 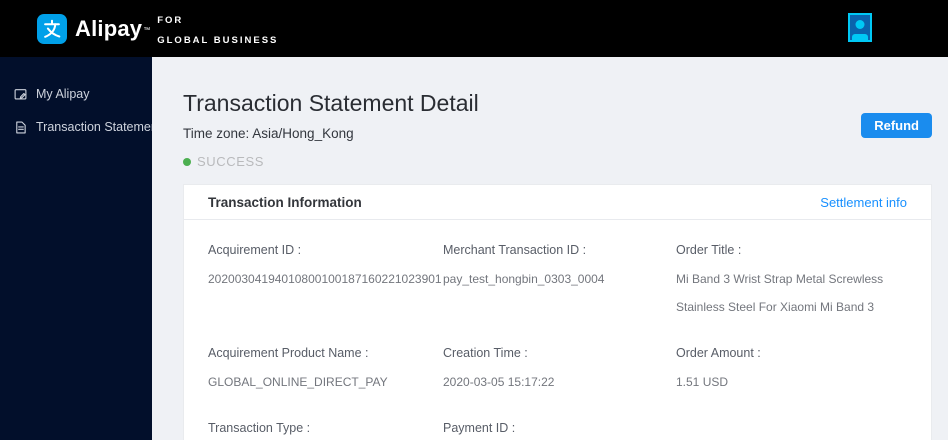 I want to click on field-value: pay_test_hongbin_0303_0004, so click(x=524, y=279).